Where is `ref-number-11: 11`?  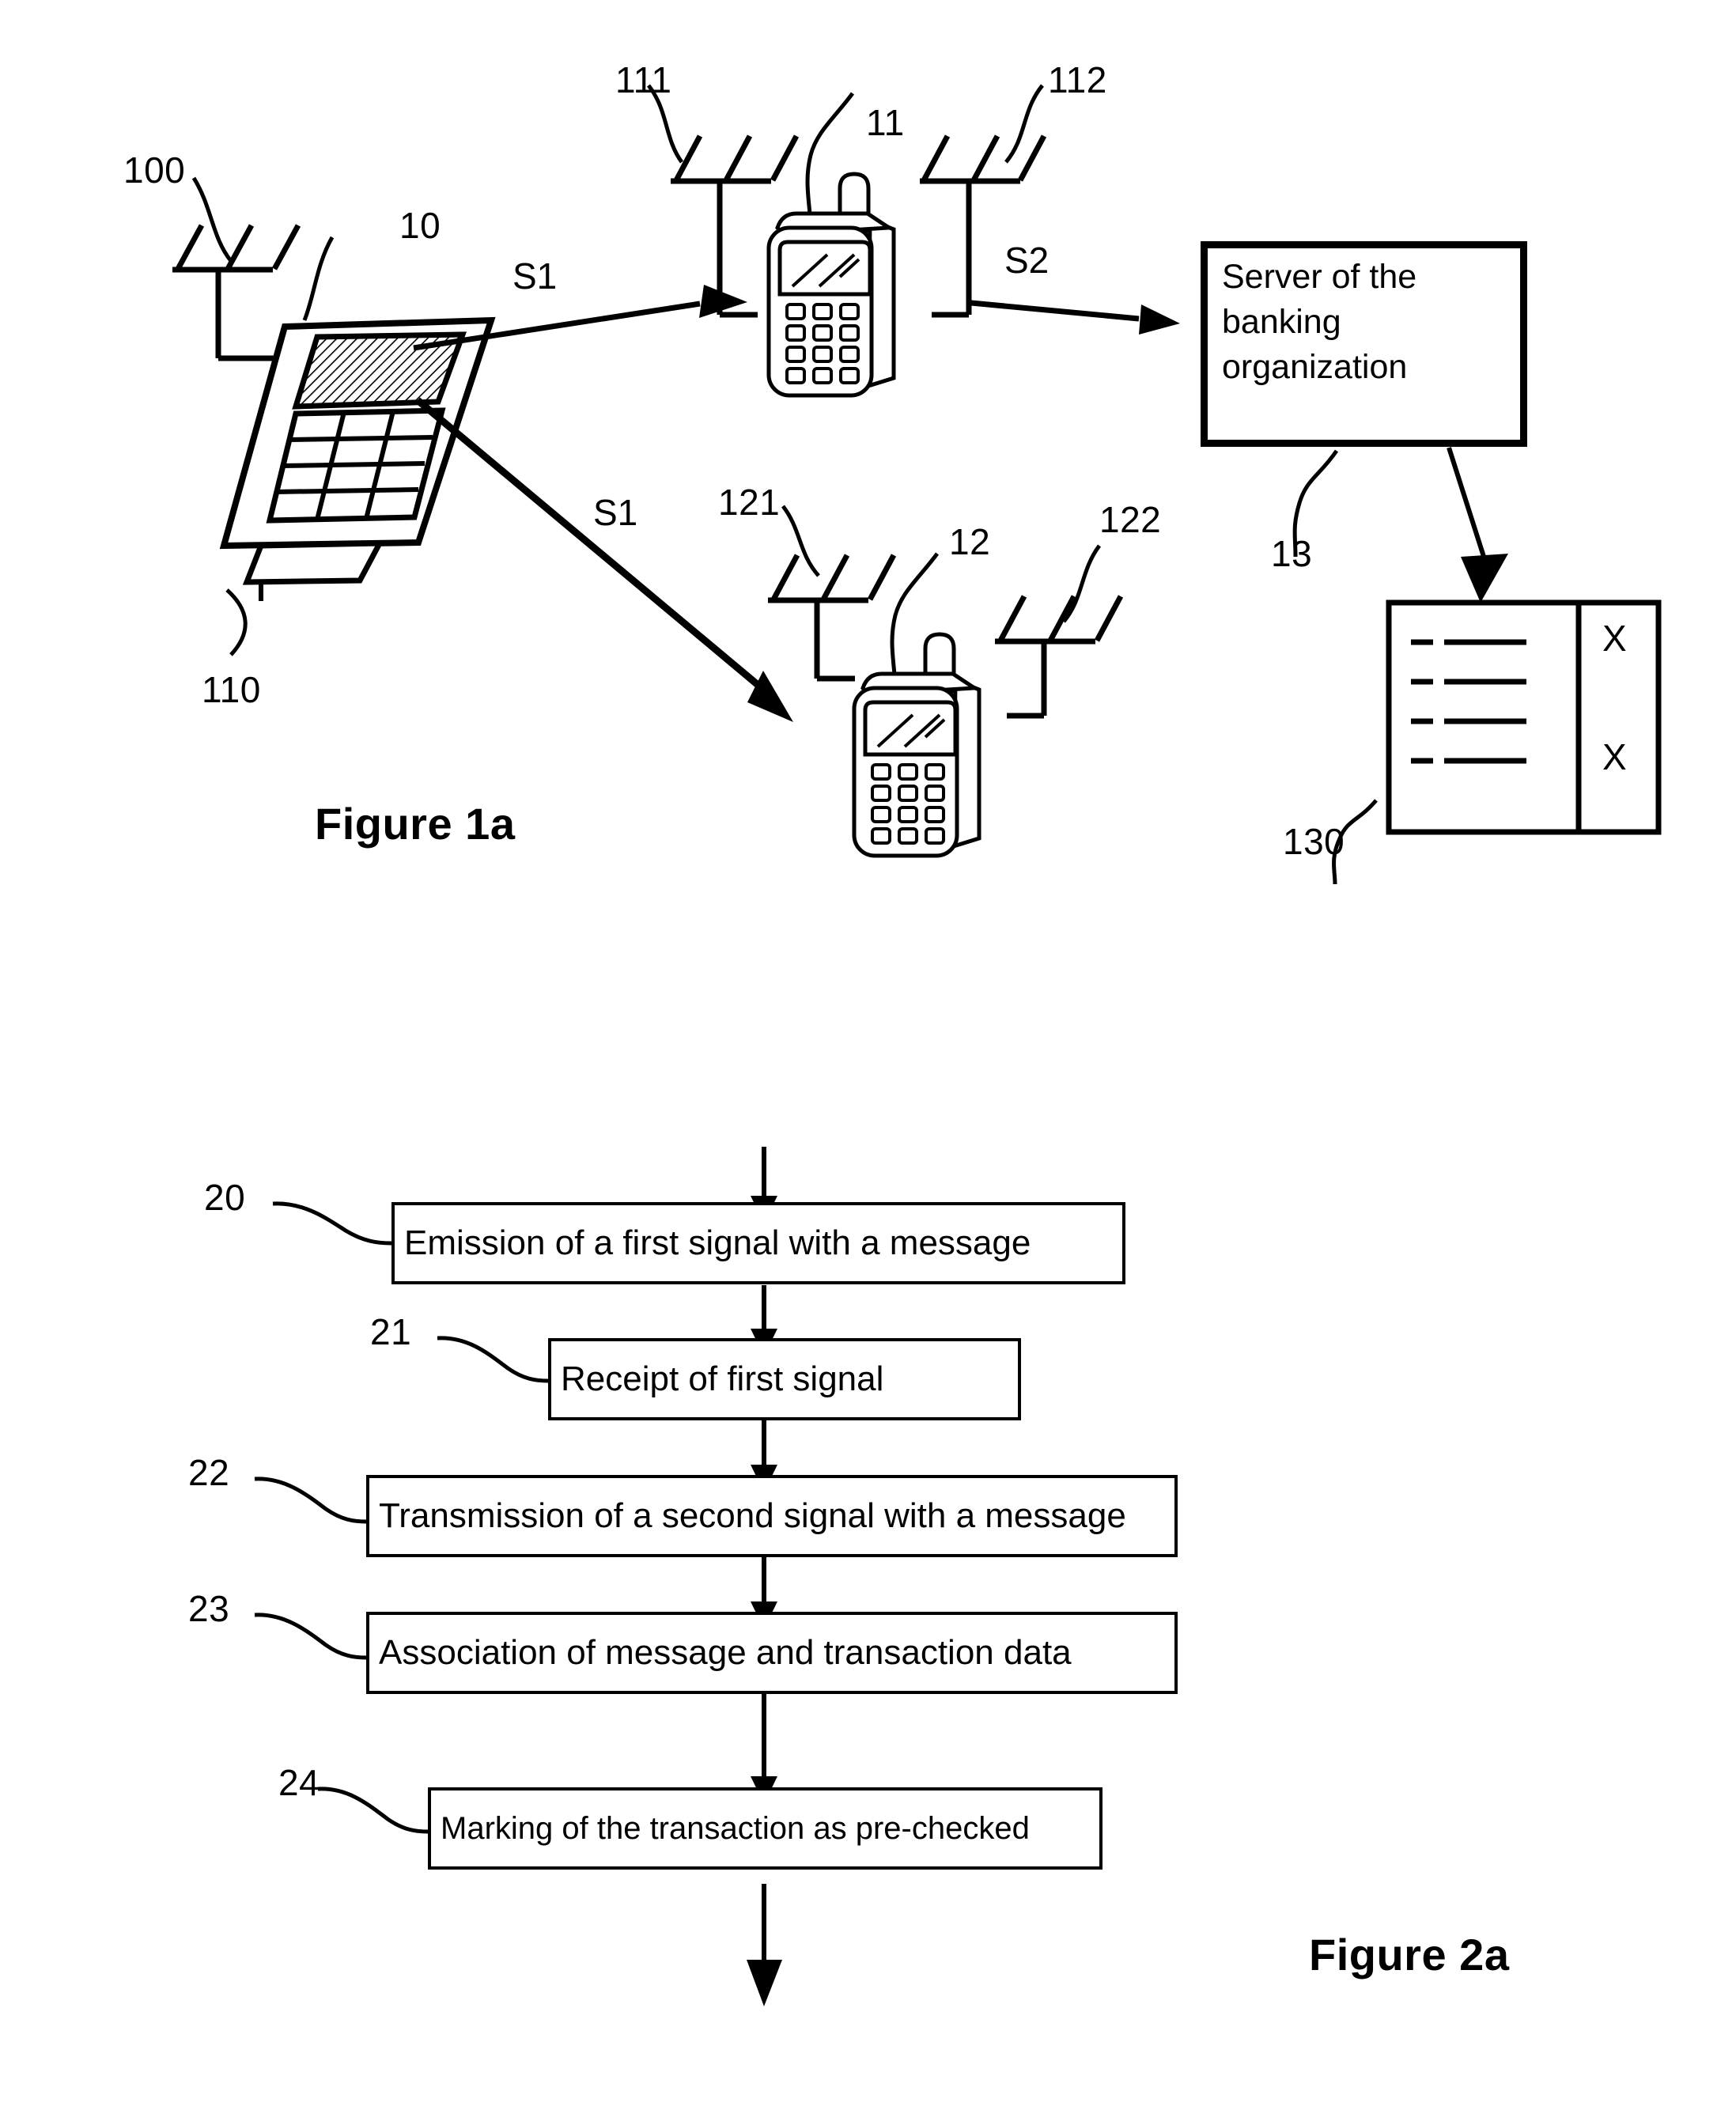 ref-number-11: 11 is located at coordinates (885, 123).